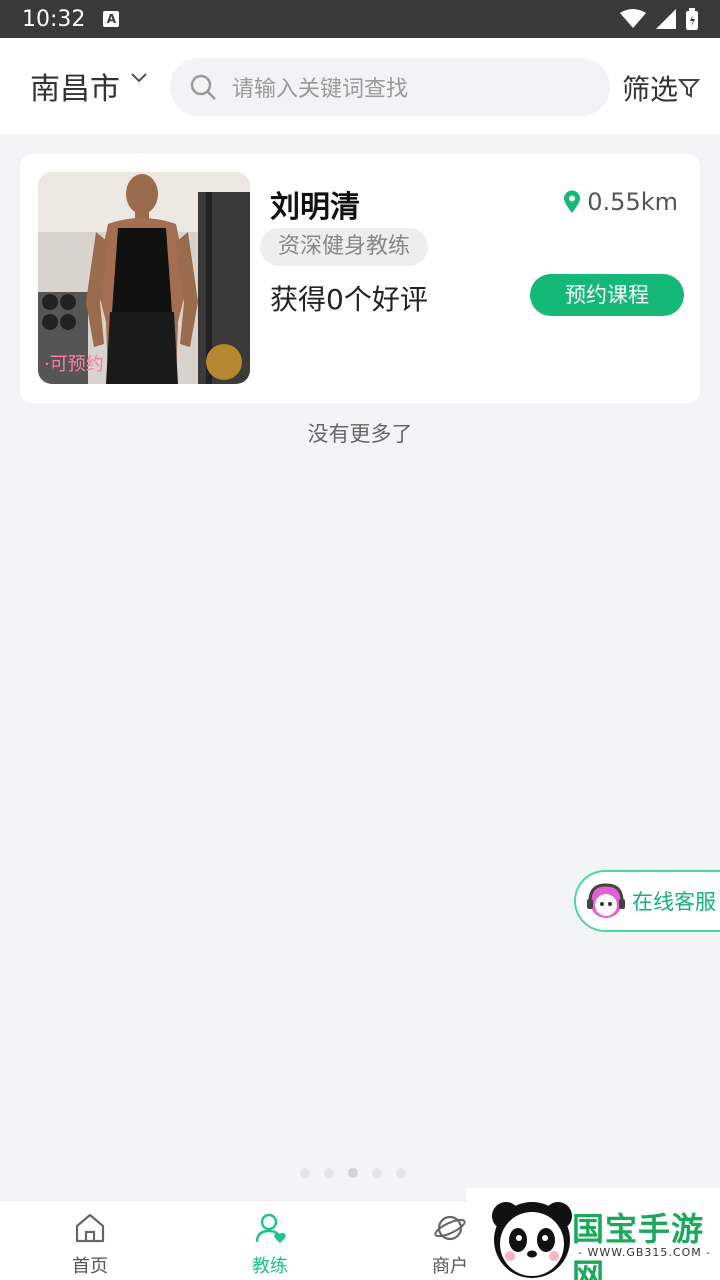 This screenshot has height=1280, width=720. Describe the element at coordinates (450, 1228) in the screenshot. I see `planet-icon` at that location.